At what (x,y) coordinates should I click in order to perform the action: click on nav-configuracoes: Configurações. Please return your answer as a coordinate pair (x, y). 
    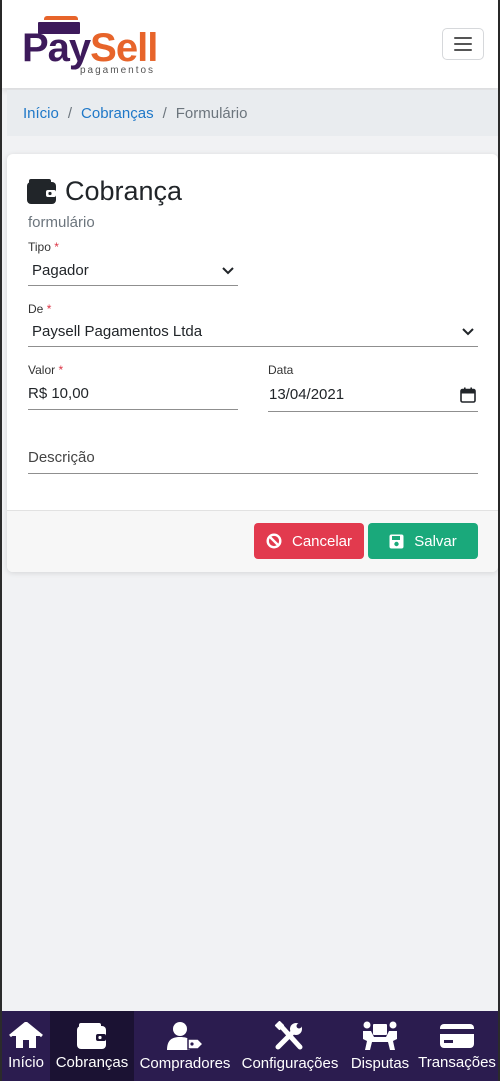
    Looking at the image, I should click on (290, 1046).